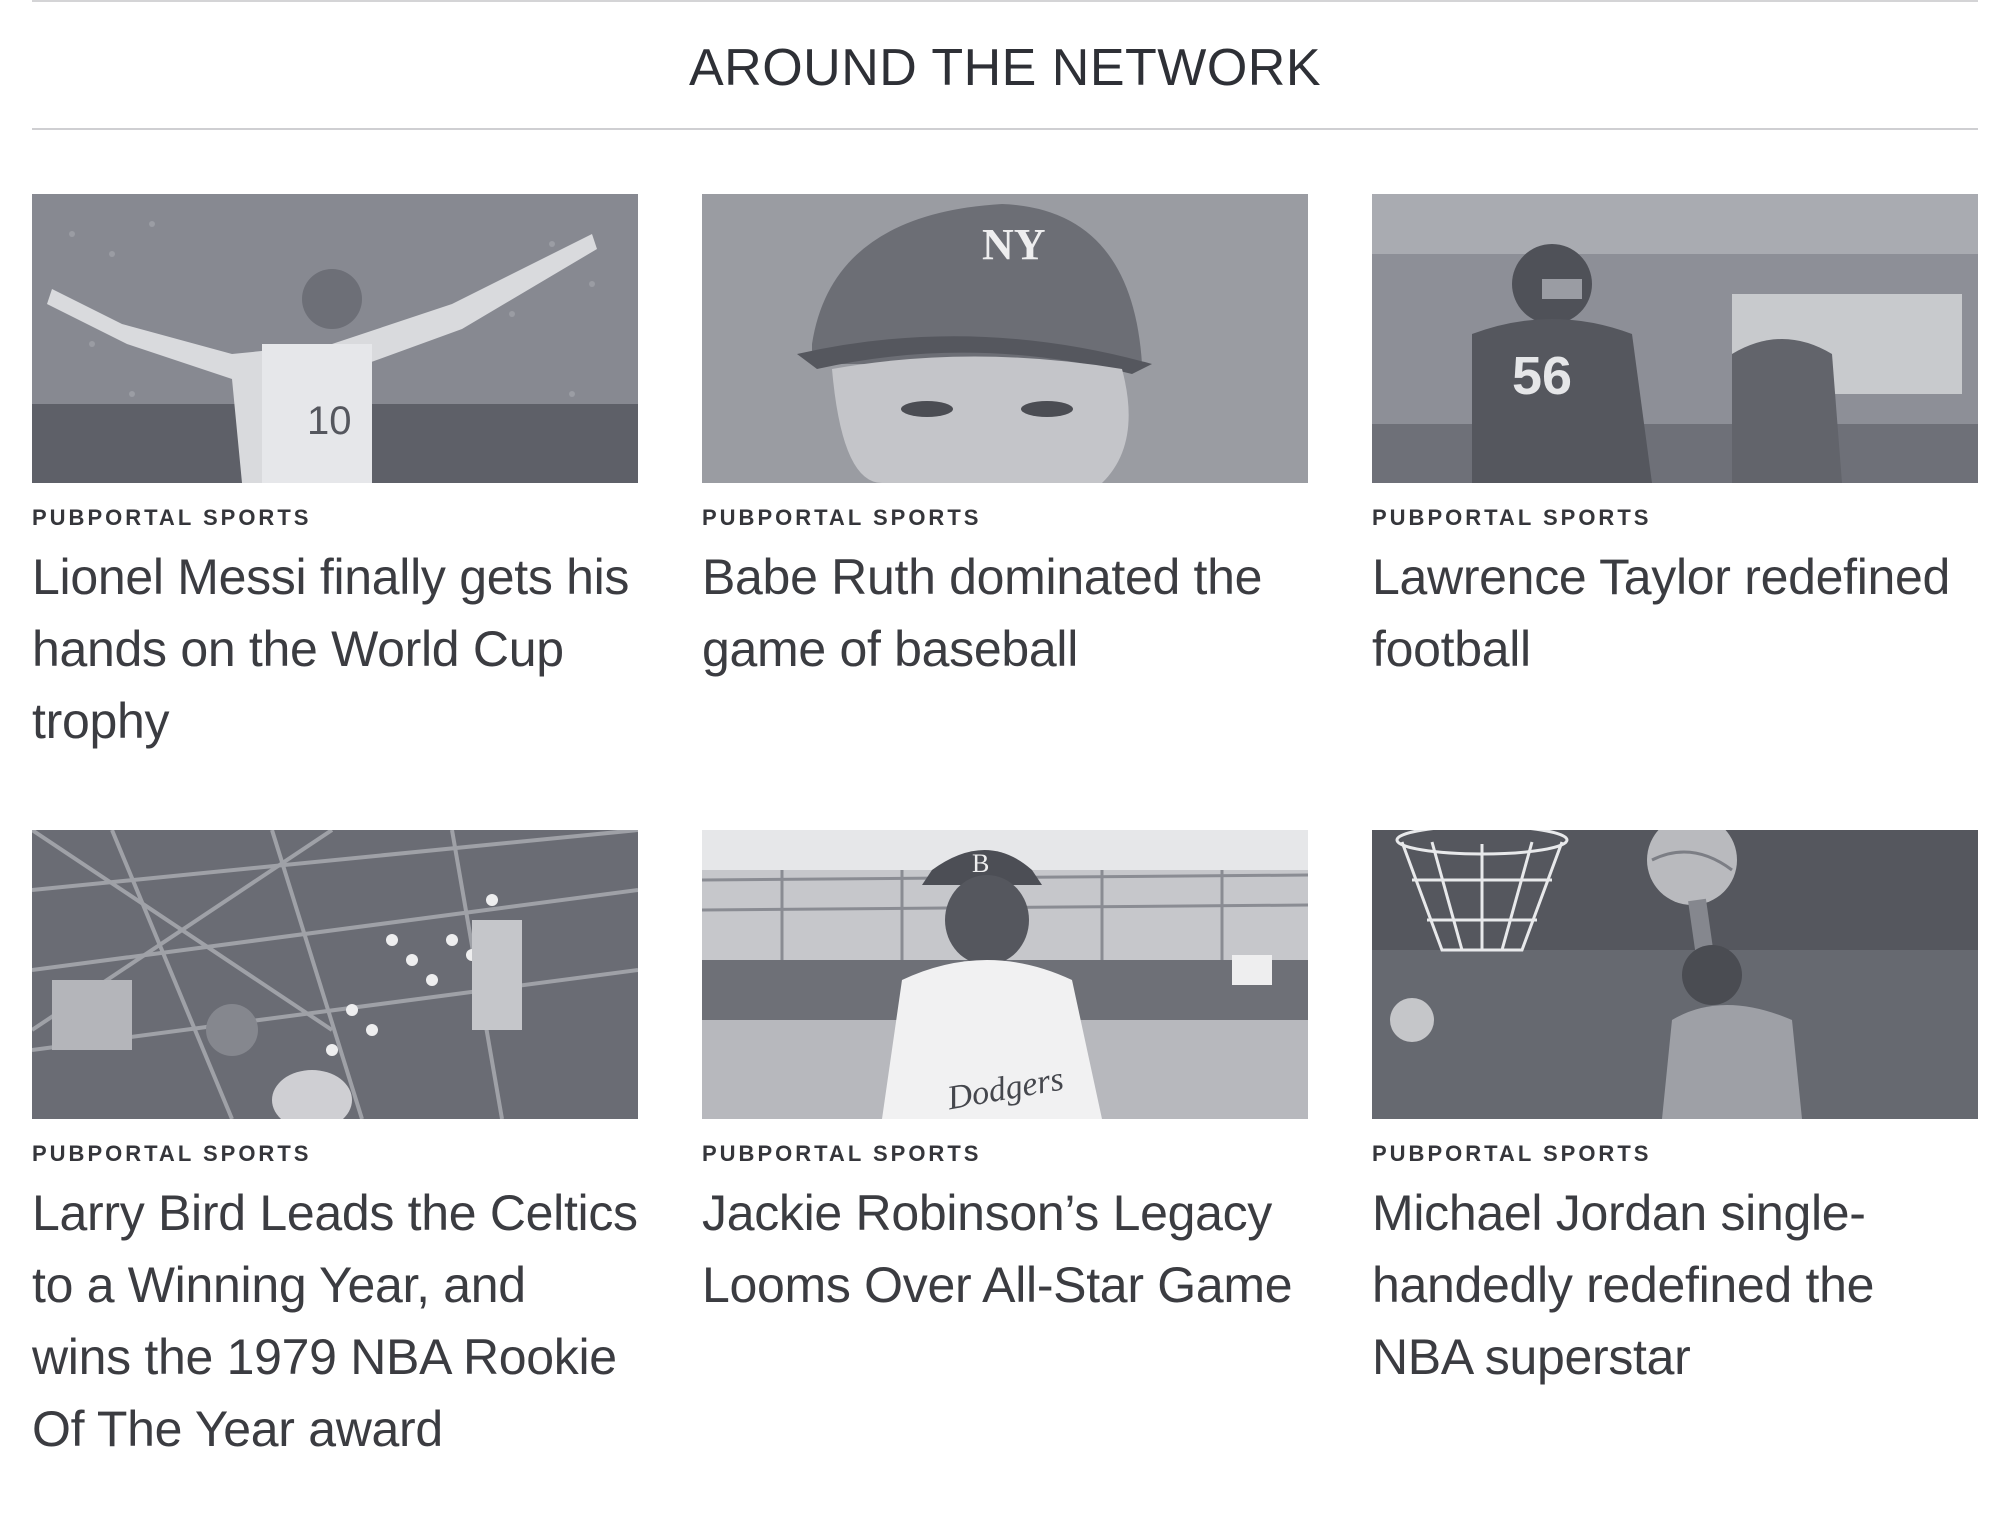  Describe the element at coordinates (1005, 613) in the screenshot. I see `article-headline: Babe Ruth dominated the game of baseball` at that location.